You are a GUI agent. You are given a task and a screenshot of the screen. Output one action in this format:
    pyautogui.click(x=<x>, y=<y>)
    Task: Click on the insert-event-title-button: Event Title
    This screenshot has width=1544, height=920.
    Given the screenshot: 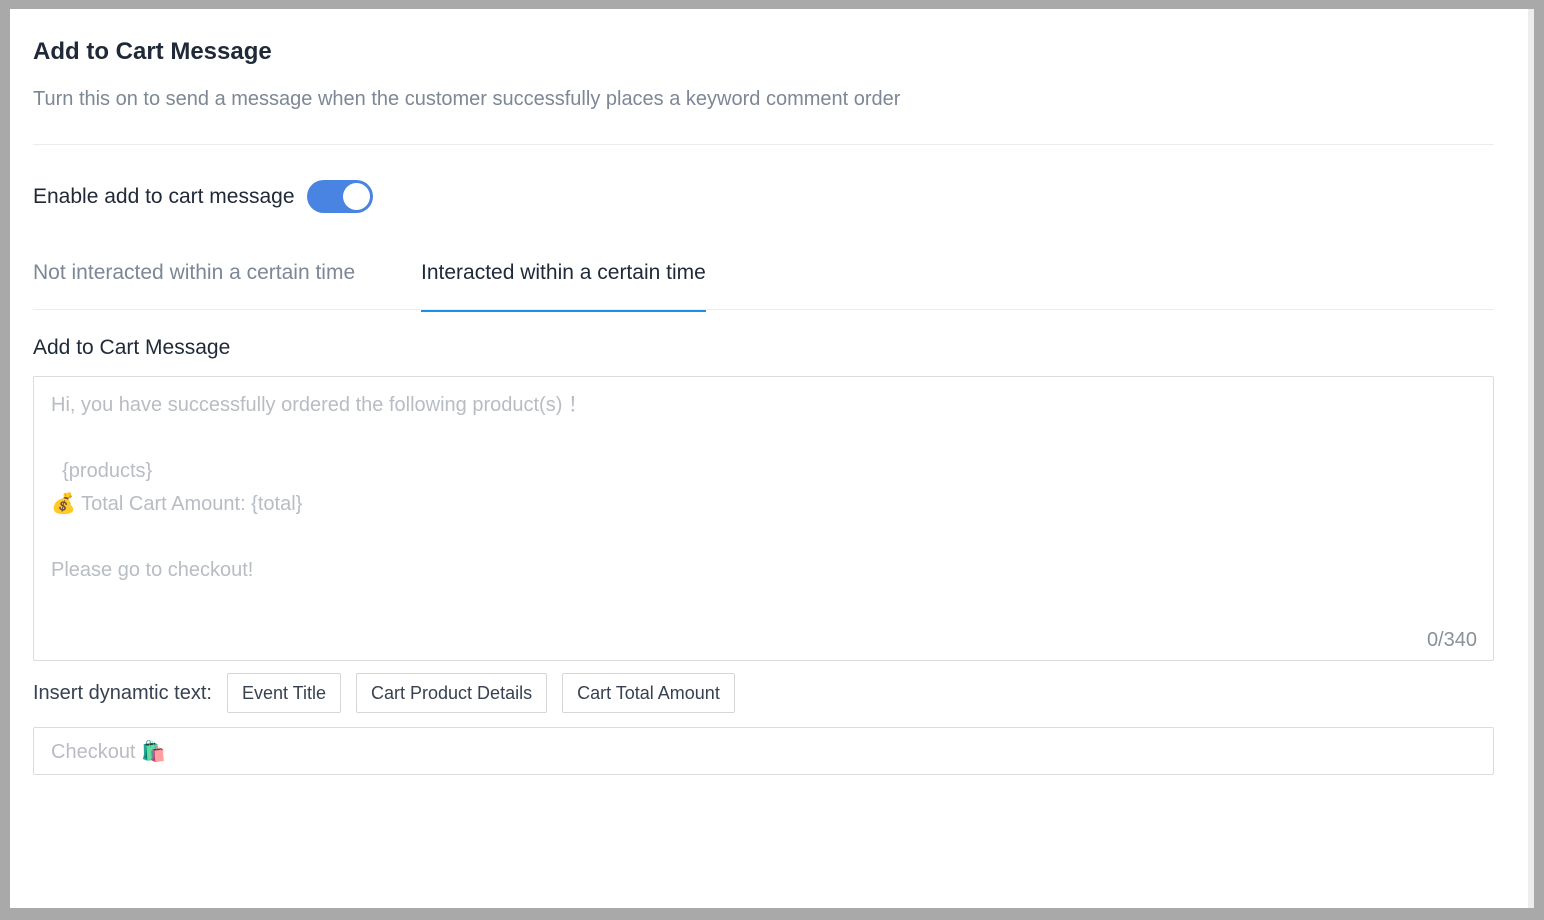 What is the action you would take?
    pyautogui.click(x=284, y=693)
    